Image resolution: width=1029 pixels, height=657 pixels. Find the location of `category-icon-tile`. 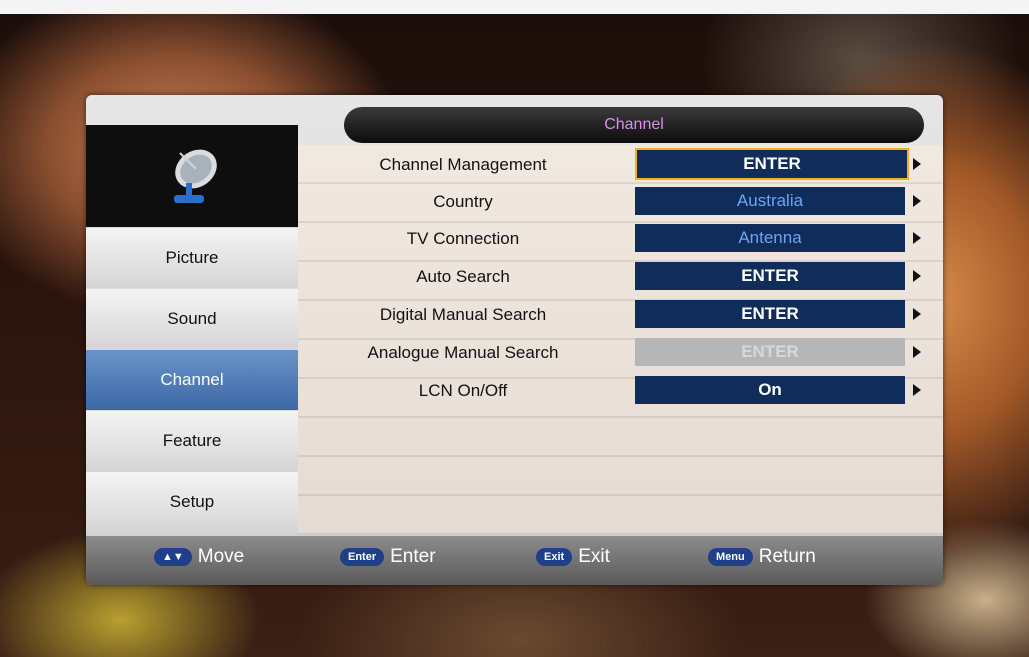

category-icon-tile is located at coordinates (192, 176).